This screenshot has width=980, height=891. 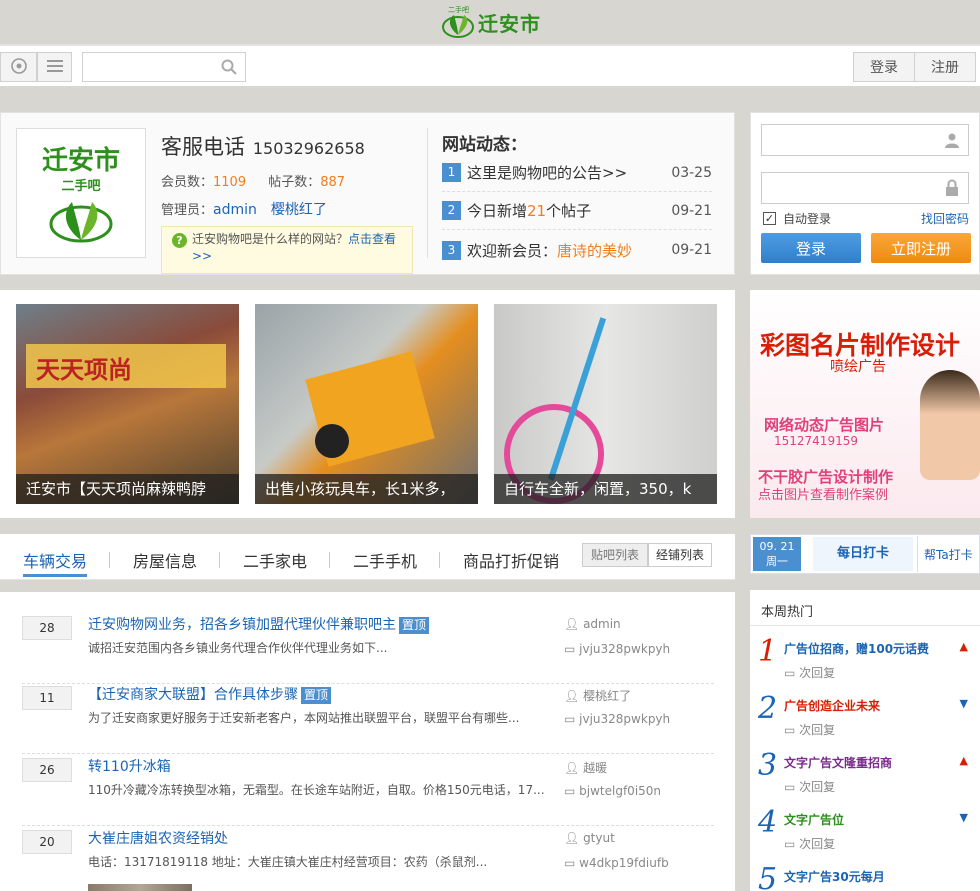 What do you see at coordinates (193, 695) in the screenshot?
I see `thread-title: 【迁安商家大联盟】合作具体步骤` at bounding box center [193, 695].